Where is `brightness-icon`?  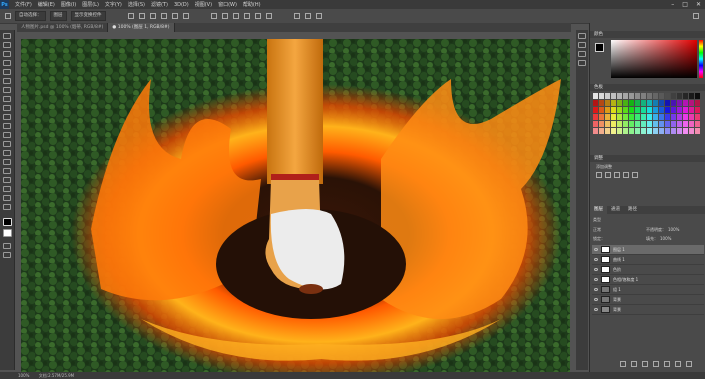 brightness-icon is located at coordinates (599, 175).